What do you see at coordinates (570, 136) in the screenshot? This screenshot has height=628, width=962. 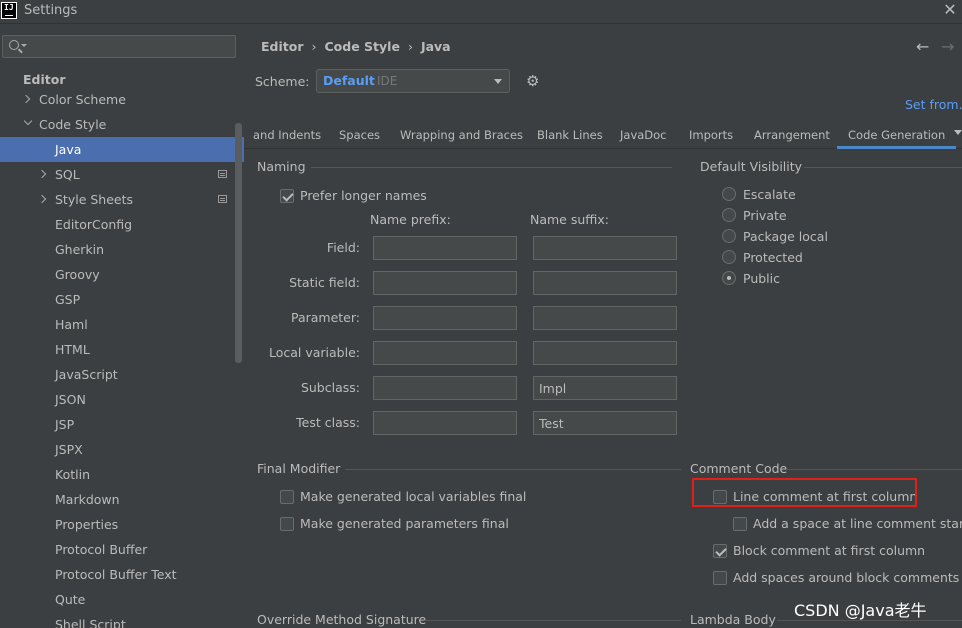 I see `tab-blank-lines: Blank Lines` at bounding box center [570, 136].